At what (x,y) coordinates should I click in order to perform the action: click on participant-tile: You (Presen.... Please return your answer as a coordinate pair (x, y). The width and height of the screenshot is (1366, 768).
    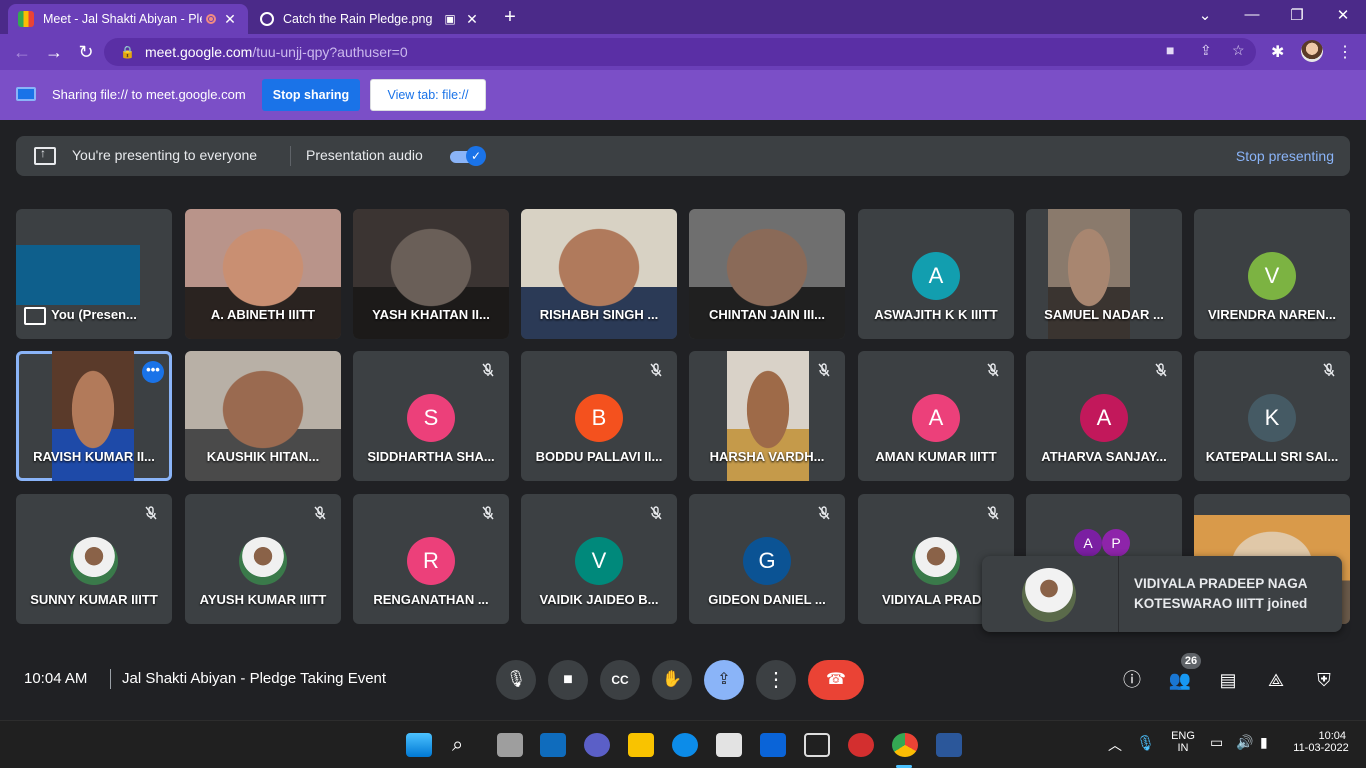
    Looking at the image, I should click on (94, 274).